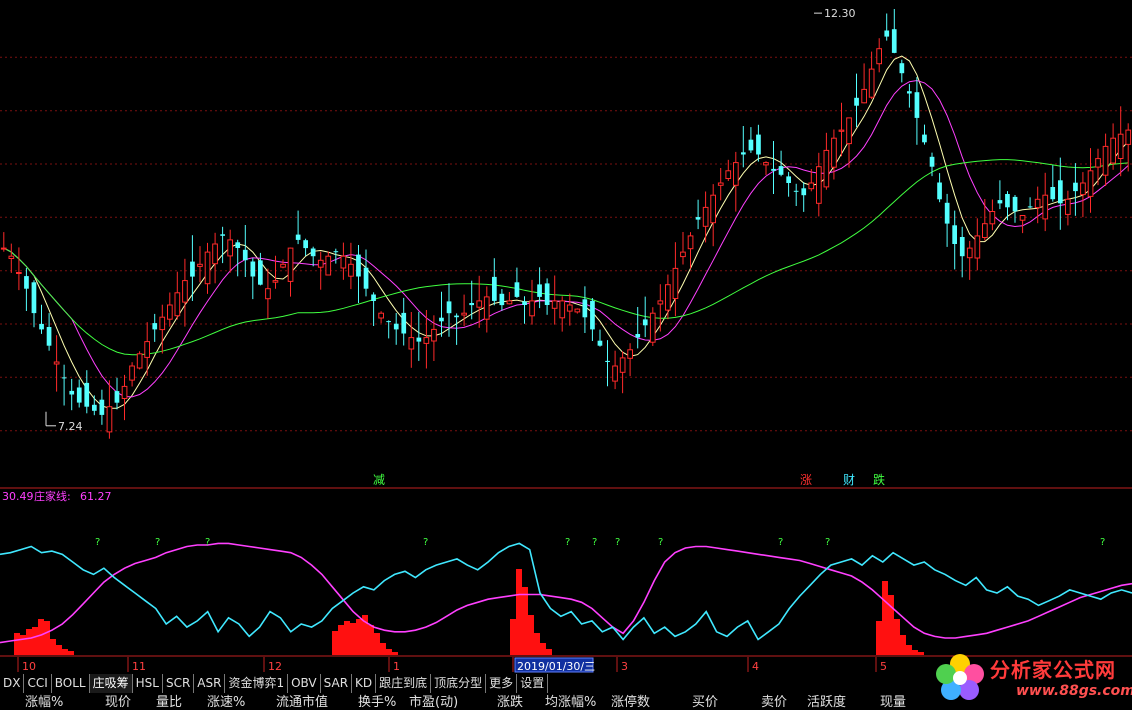  What do you see at coordinates (302, 701) in the screenshot?
I see `quote-column-header: 流通市值` at bounding box center [302, 701].